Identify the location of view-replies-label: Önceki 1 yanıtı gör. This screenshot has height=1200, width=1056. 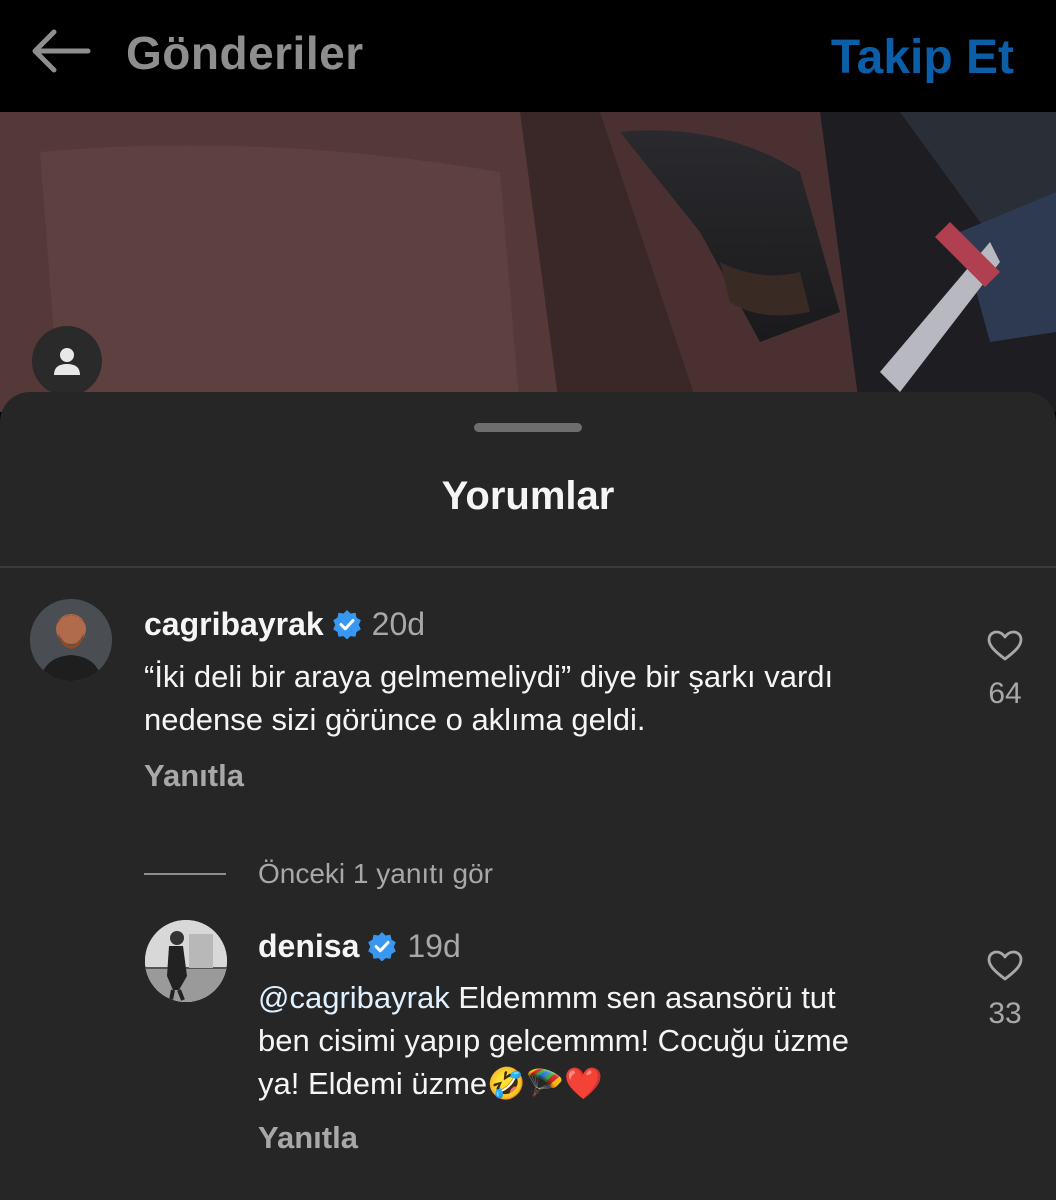
(376, 873).